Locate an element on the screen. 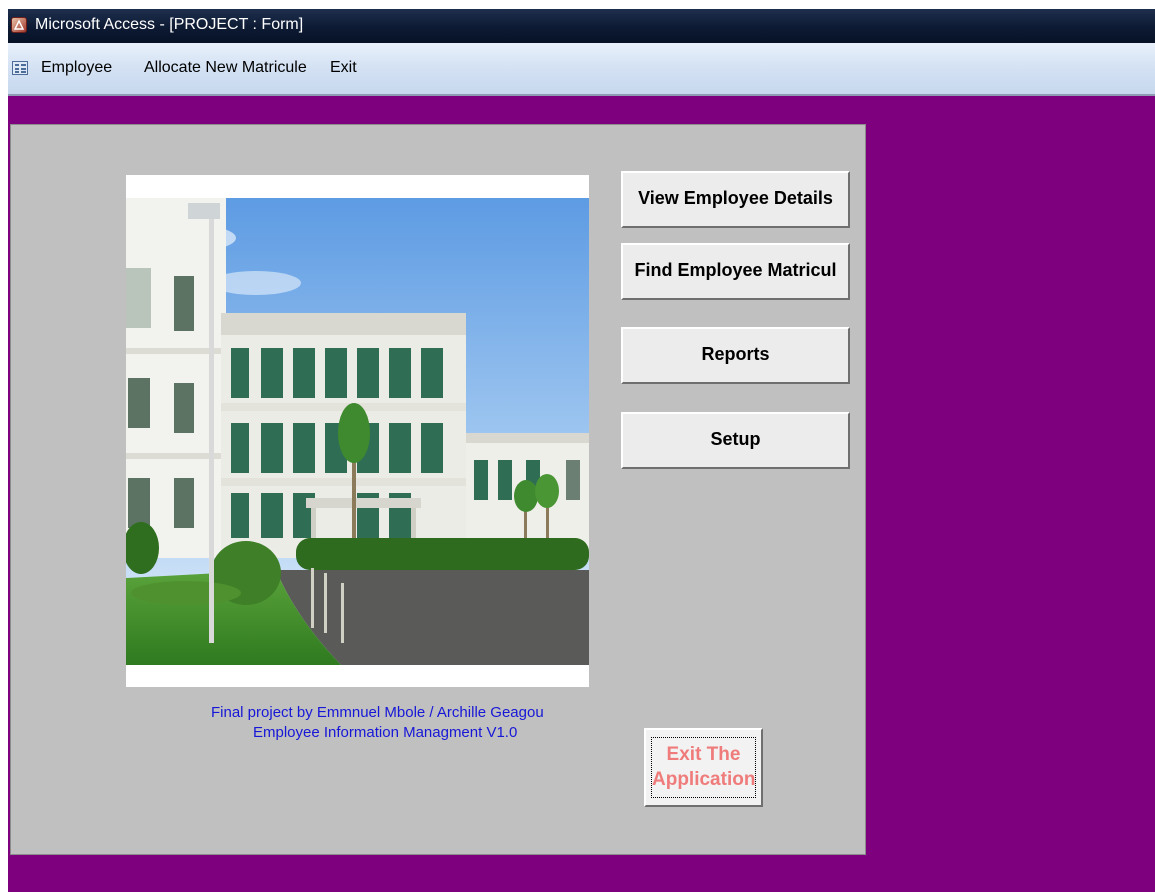  form-icon is located at coordinates (20, 68).